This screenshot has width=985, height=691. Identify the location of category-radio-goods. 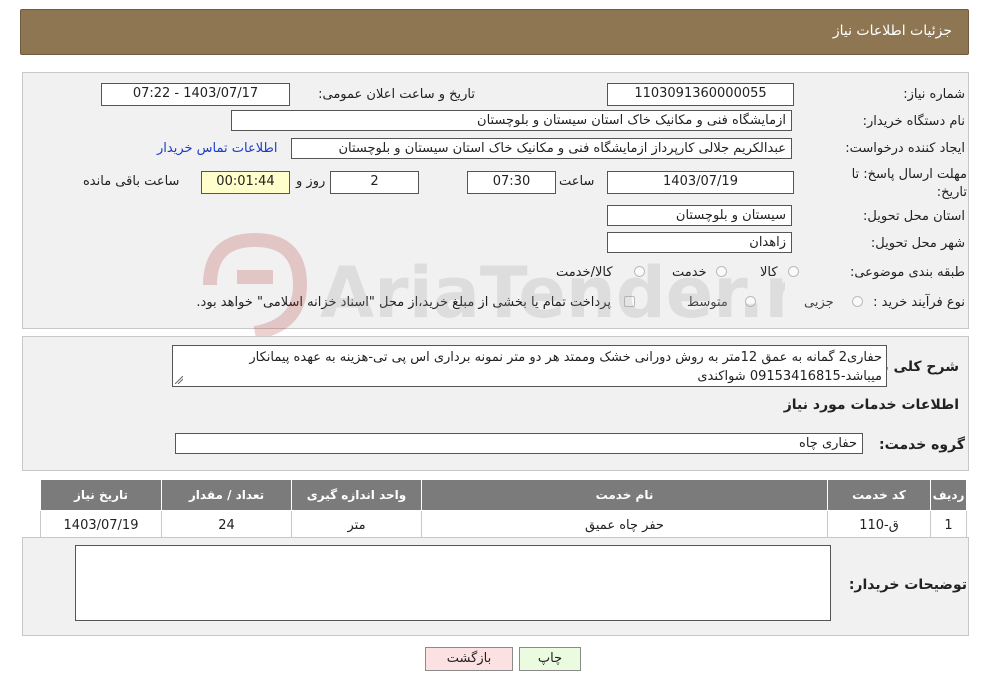
(793, 271).